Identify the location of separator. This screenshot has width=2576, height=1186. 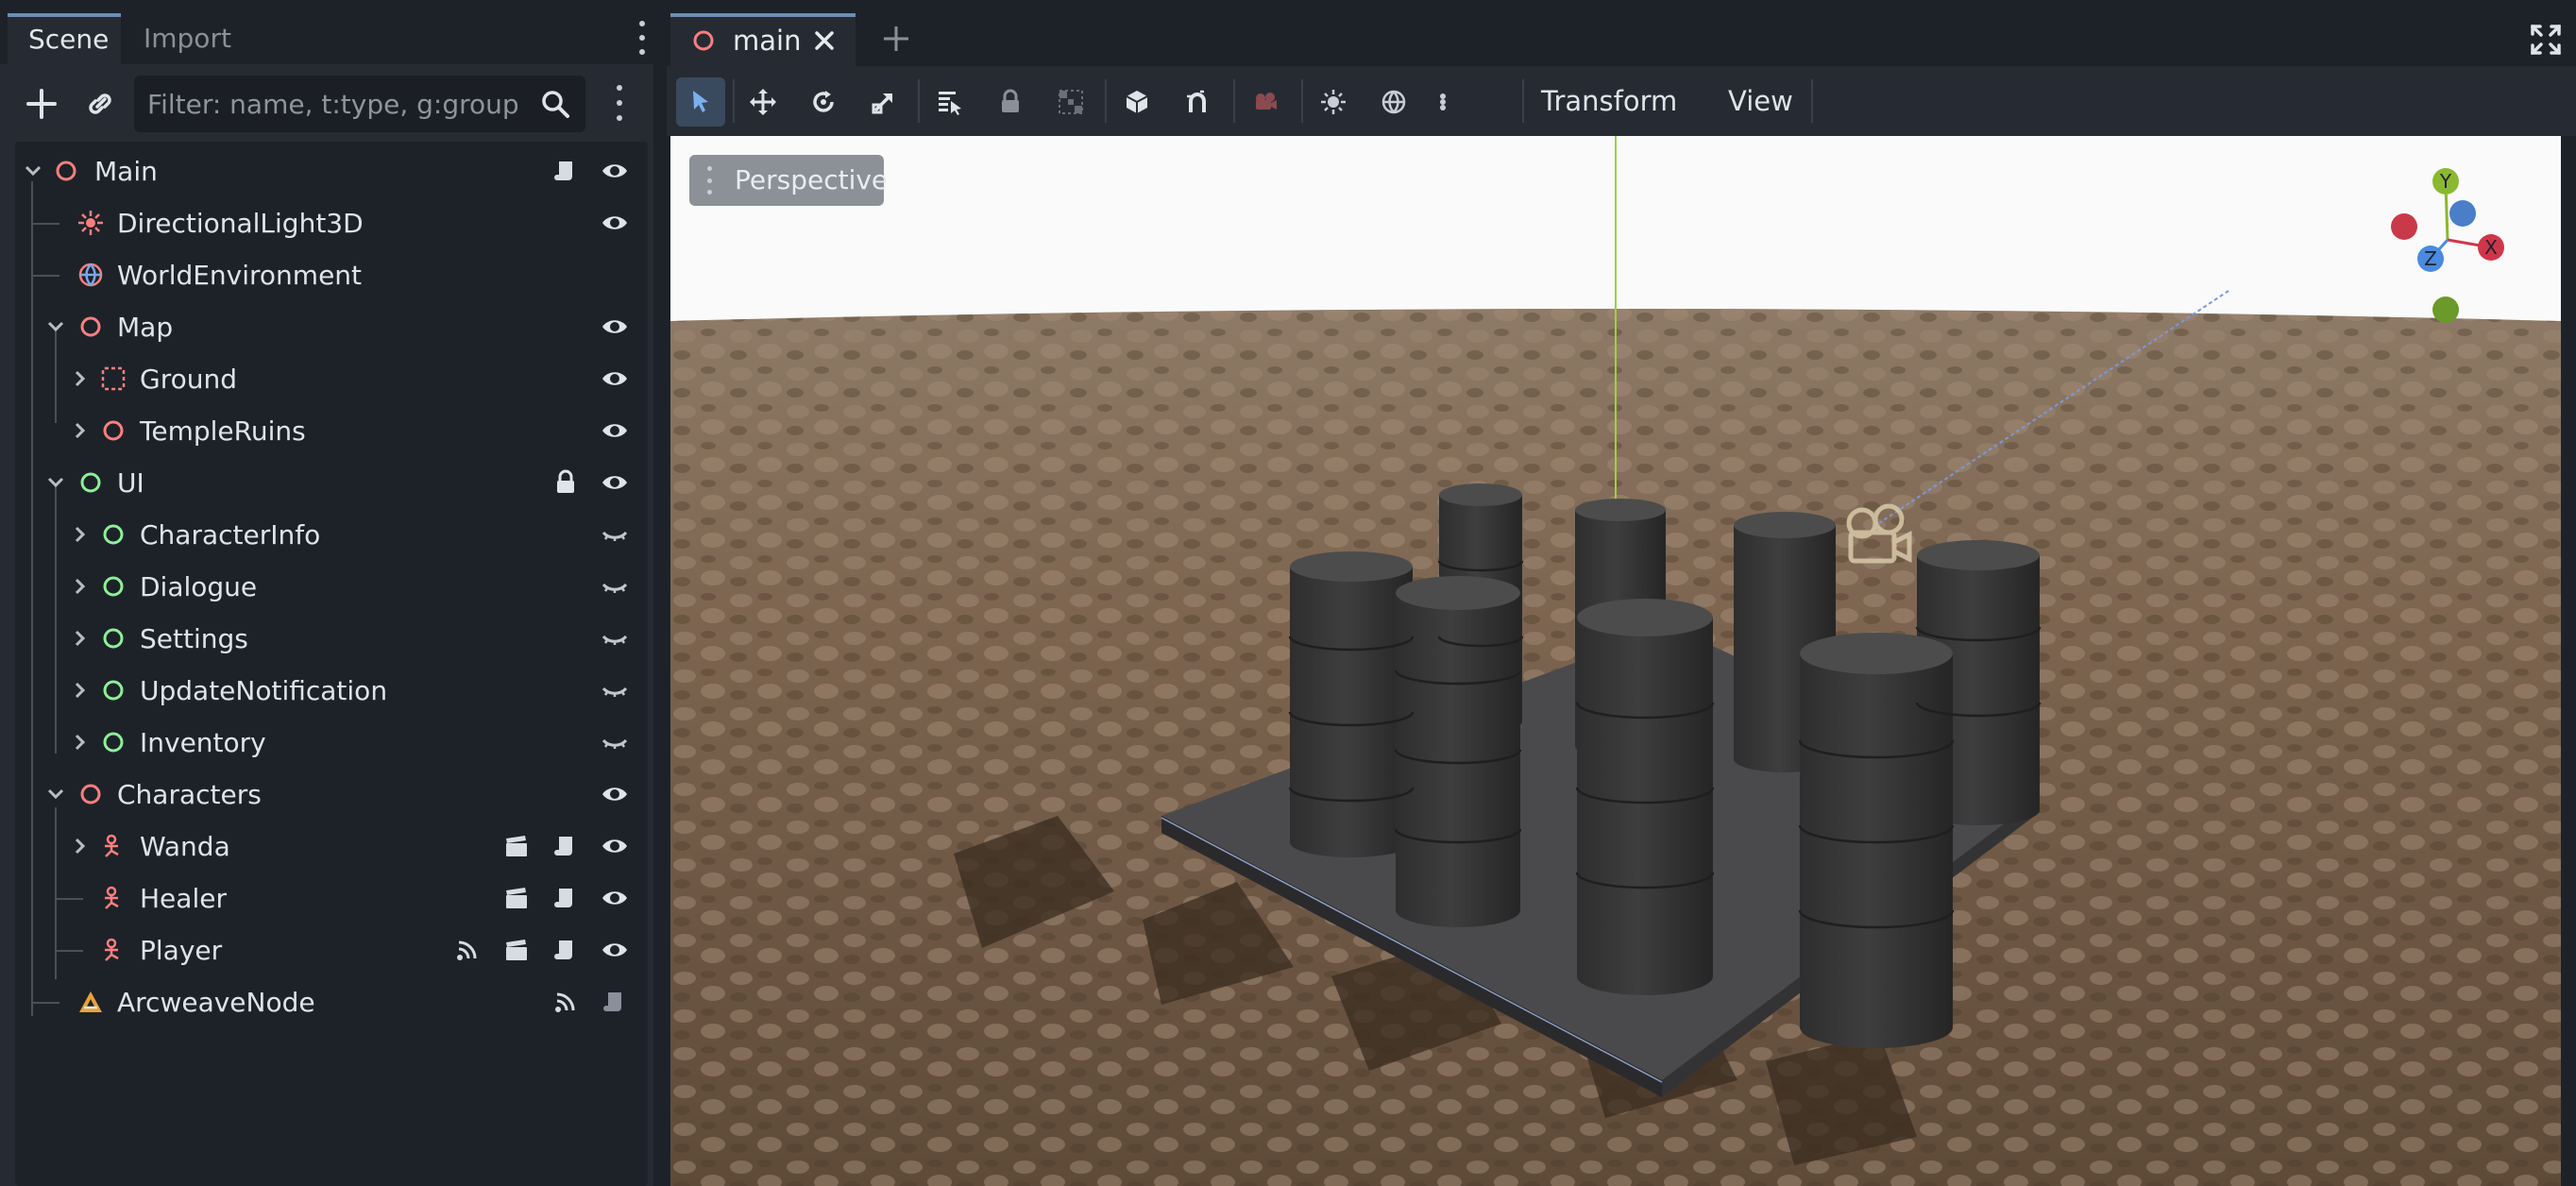
(1234, 101).